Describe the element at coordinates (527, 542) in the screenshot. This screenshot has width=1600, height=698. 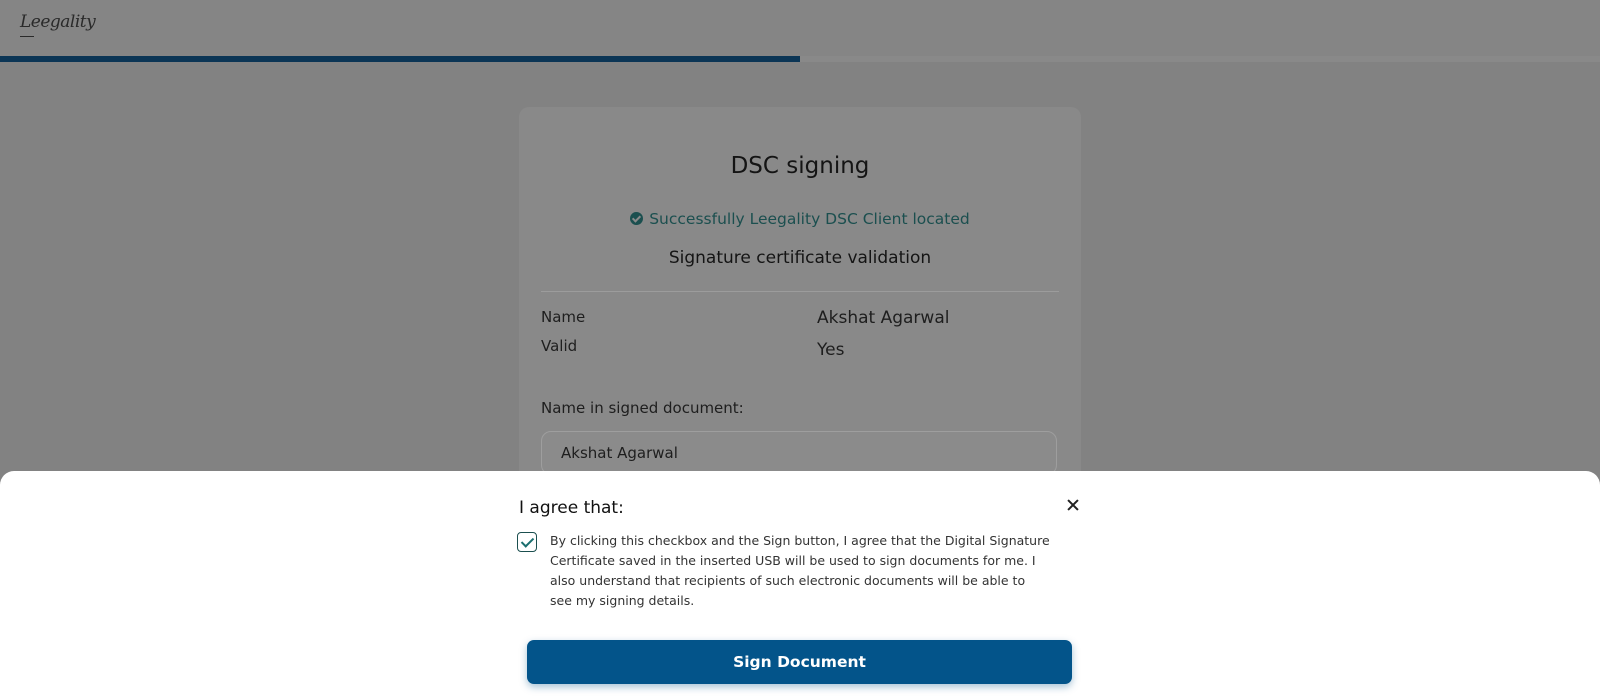
I see `agree-checkbox` at that location.